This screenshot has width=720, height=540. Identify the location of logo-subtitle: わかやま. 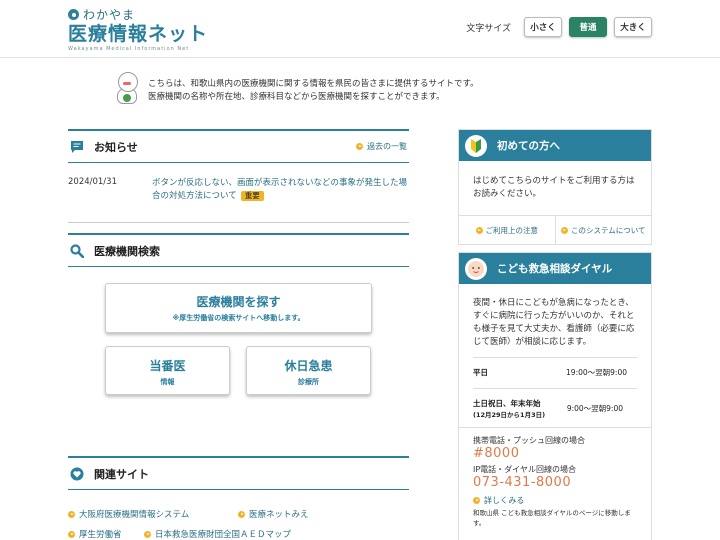
(109, 15).